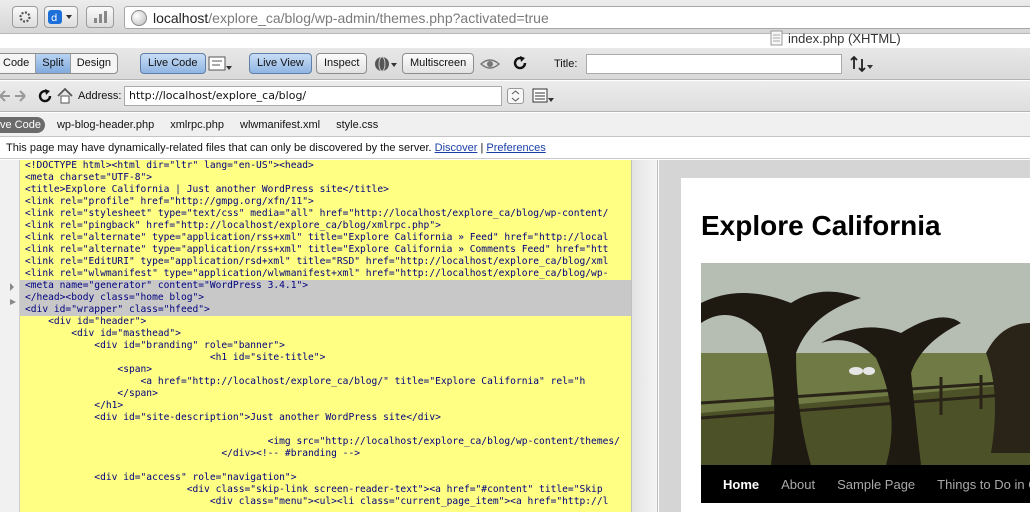  What do you see at coordinates (18, 63) in the screenshot?
I see `code-view-button: Code` at bounding box center [18, 63].